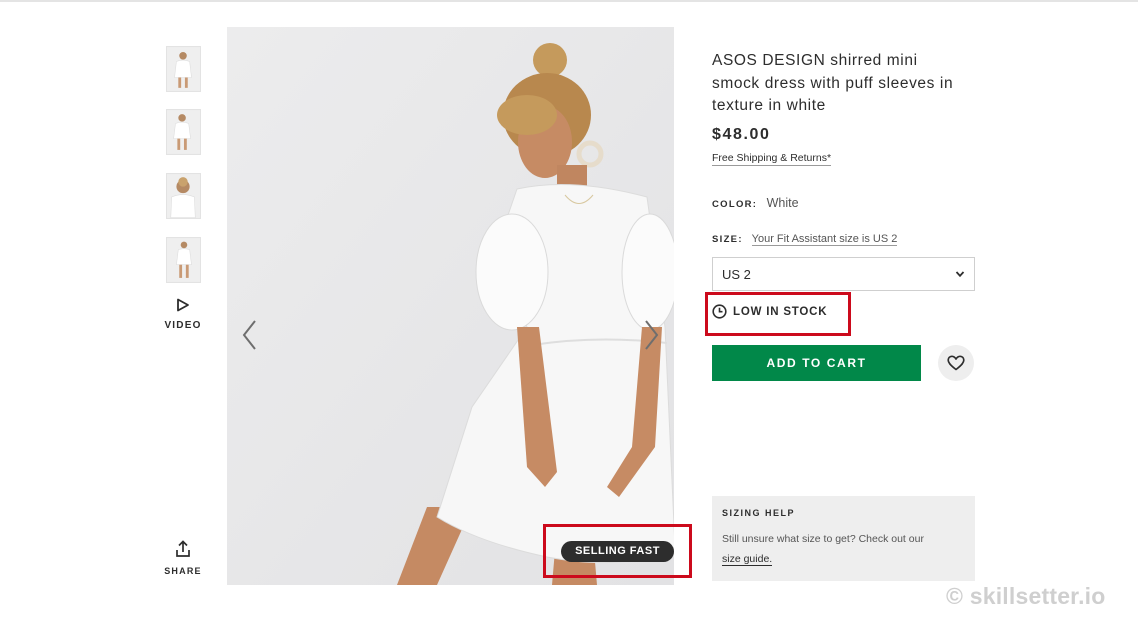 This screenshot has width=1138, height=634. What do you see at coordinates (651, 335) in the screenshot?
I see `next-image-arrow` at bounding box center [651, 335].